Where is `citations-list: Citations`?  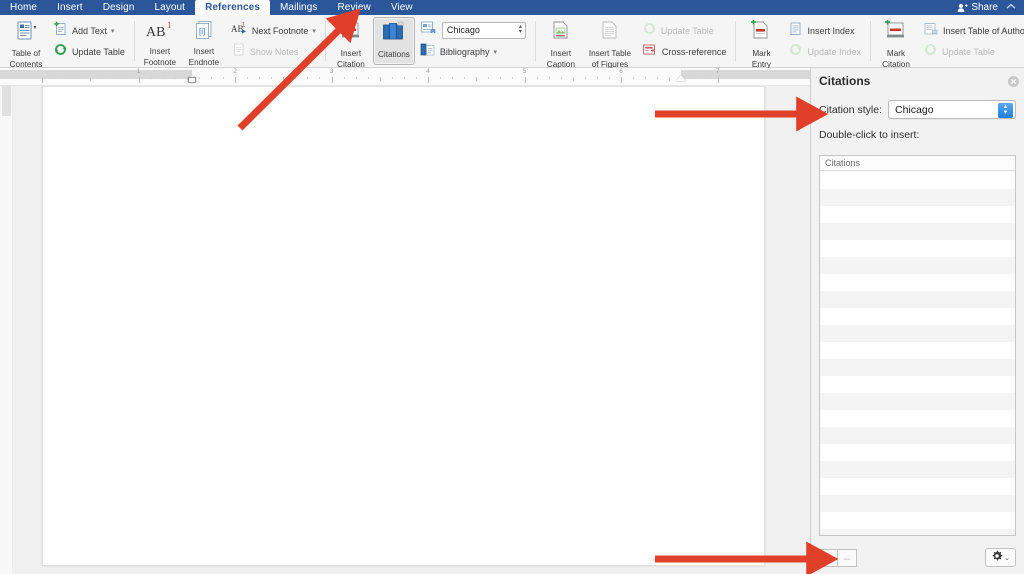
citations-list: Citations is located at coordinates (917, 345).